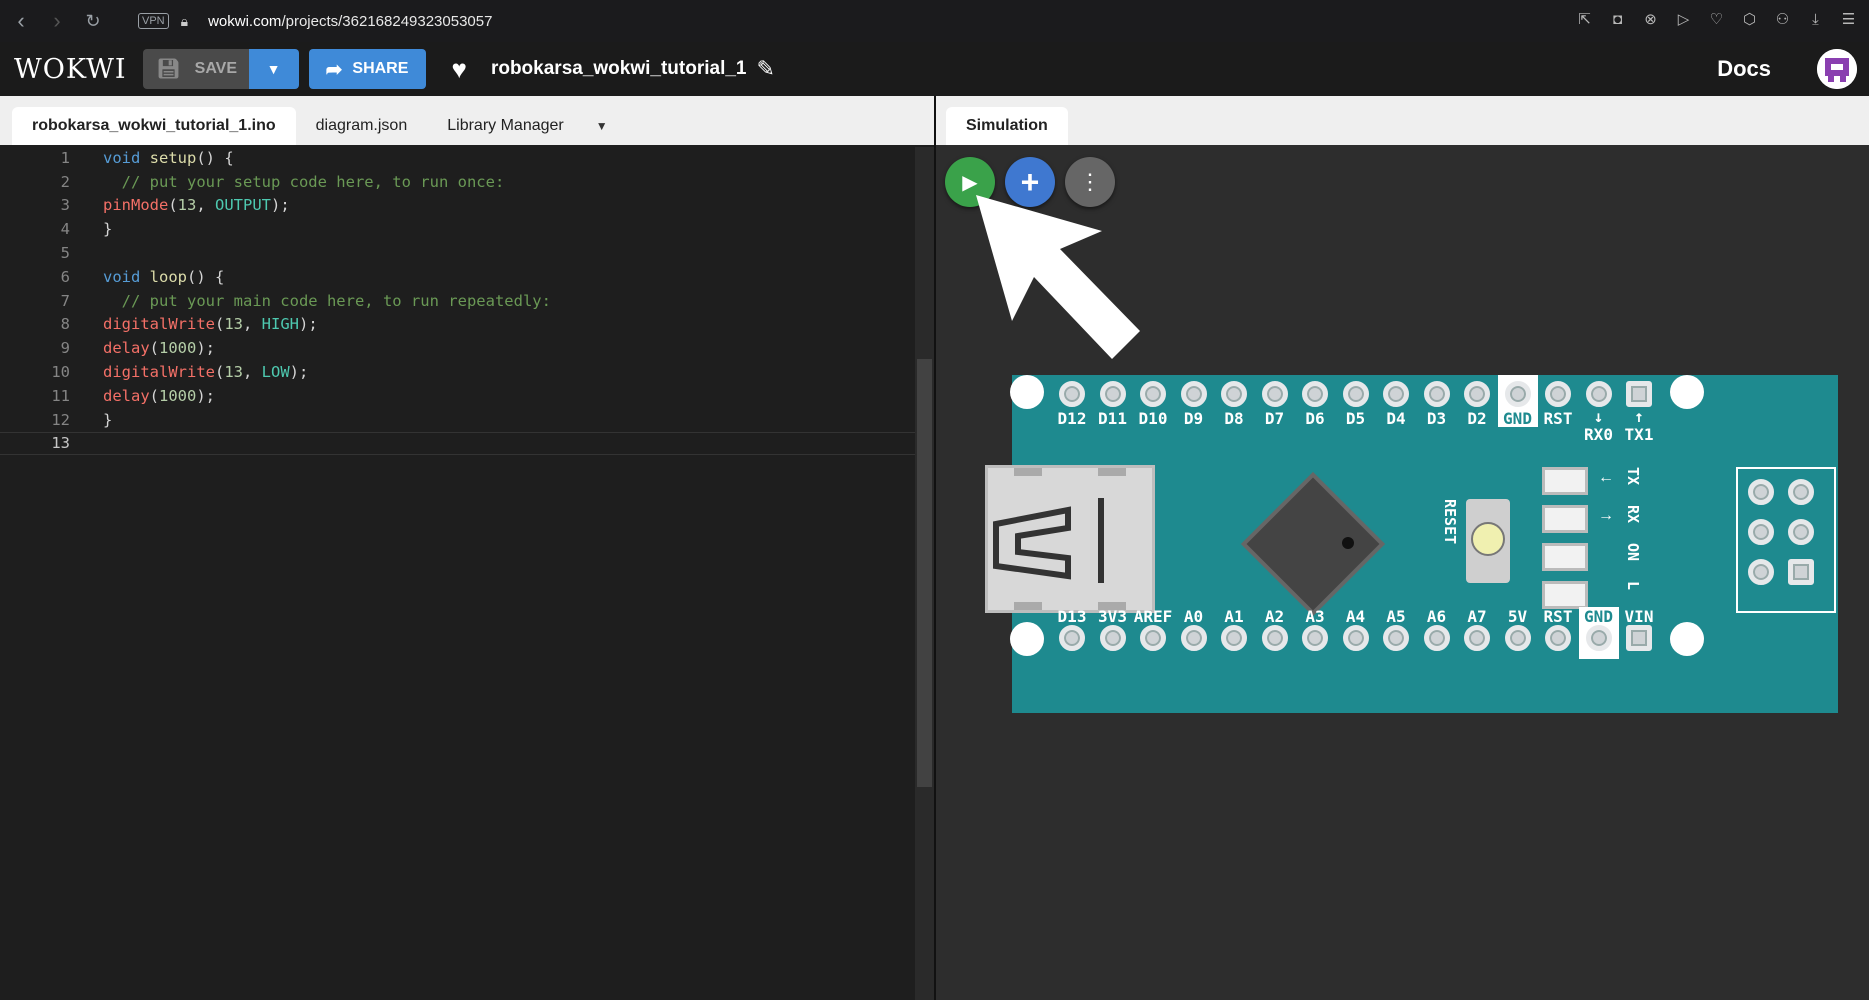 This screenshot has width=1869, height=1000. I want to click on pin-vin, so click(1639, 638).